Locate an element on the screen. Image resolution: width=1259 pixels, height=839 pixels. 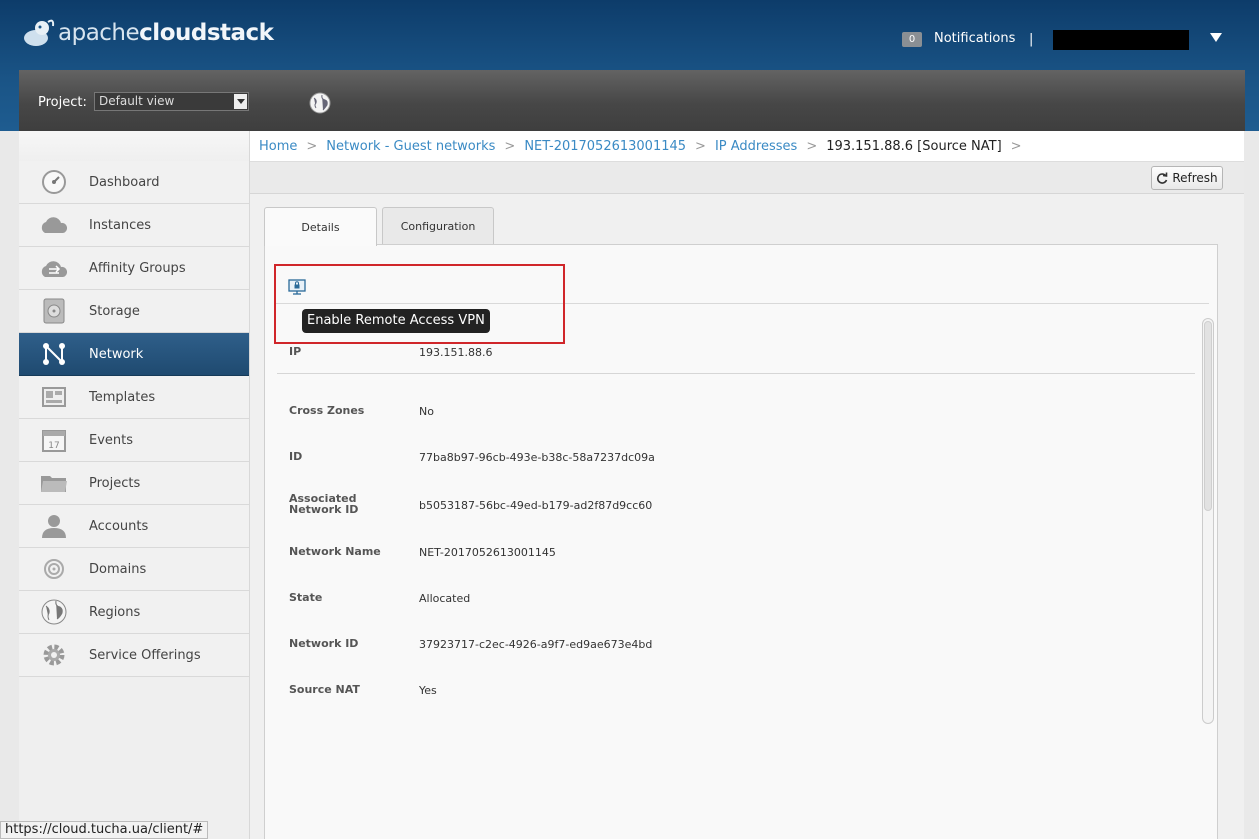
sidebar-item-service-offerings: Service Offerings is located at coordinates (134, 655).